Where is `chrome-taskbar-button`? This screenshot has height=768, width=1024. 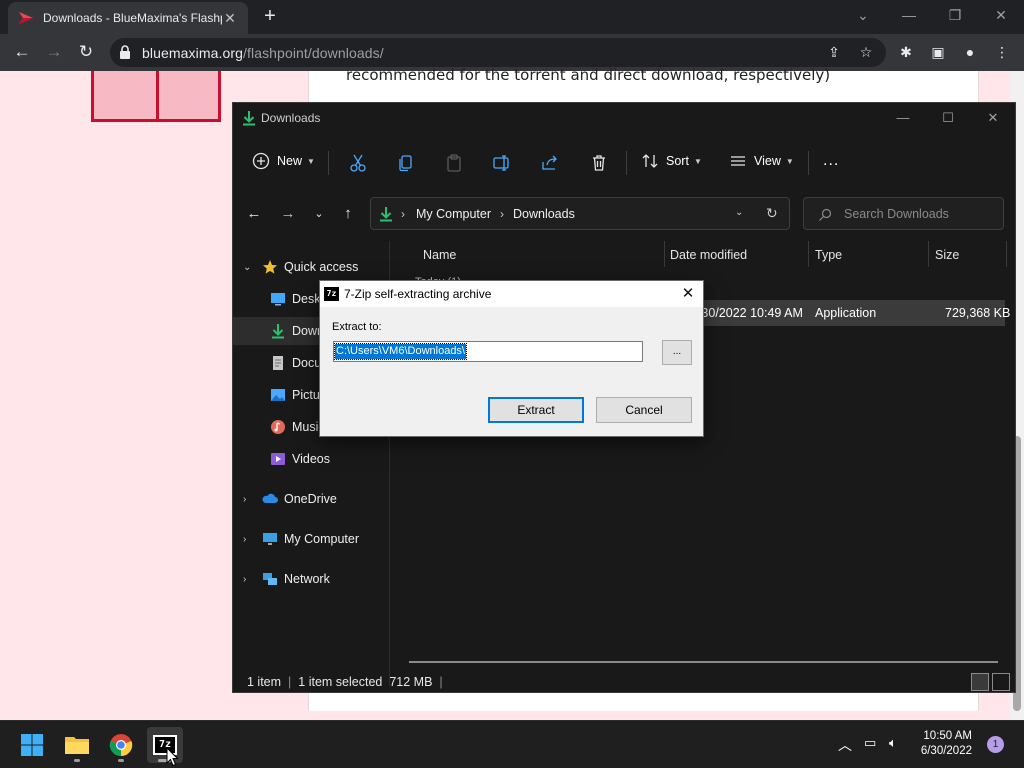 chrome-taskbar-button is located at coordinates (121, 745).